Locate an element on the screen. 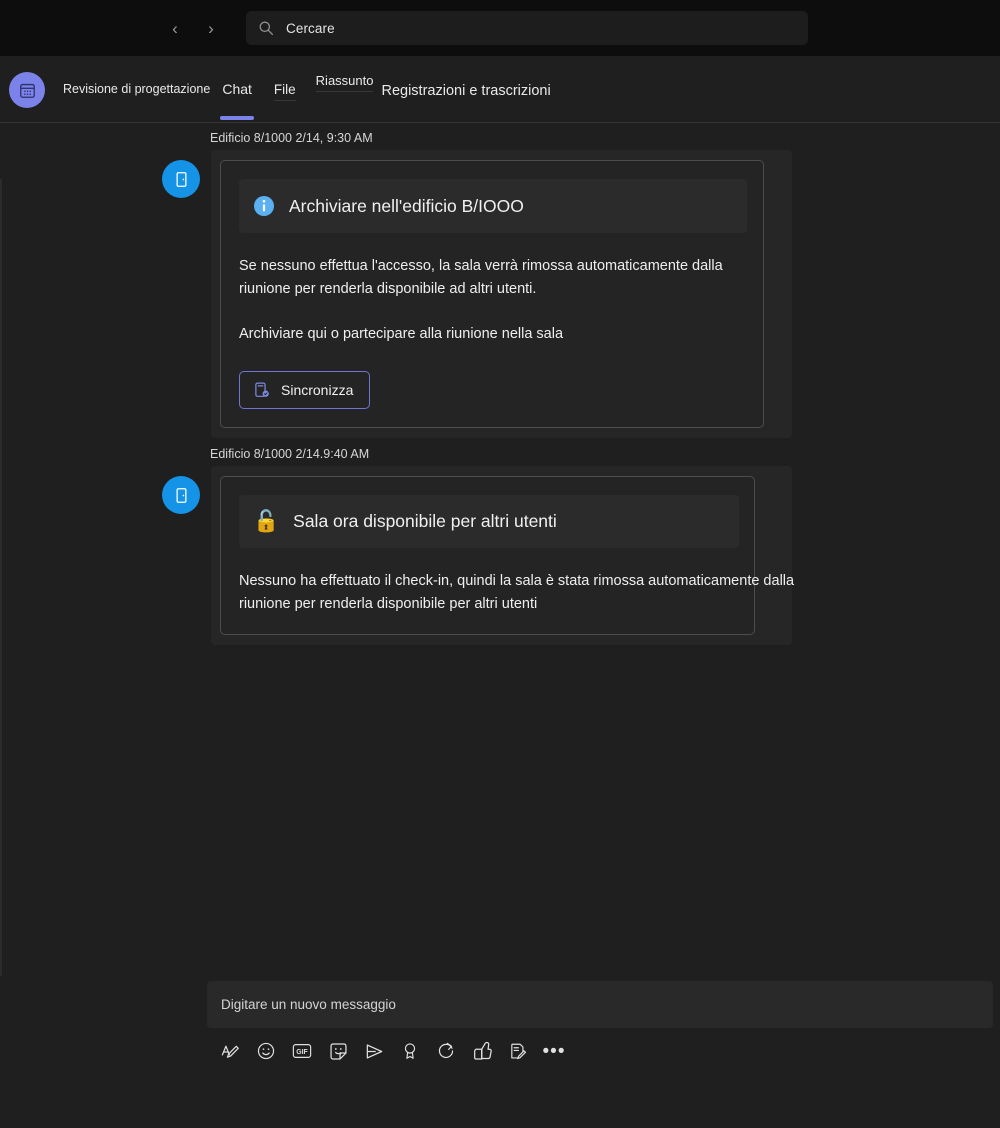  page-title: Revisione di progettazione is located at coordinates (137, 89).